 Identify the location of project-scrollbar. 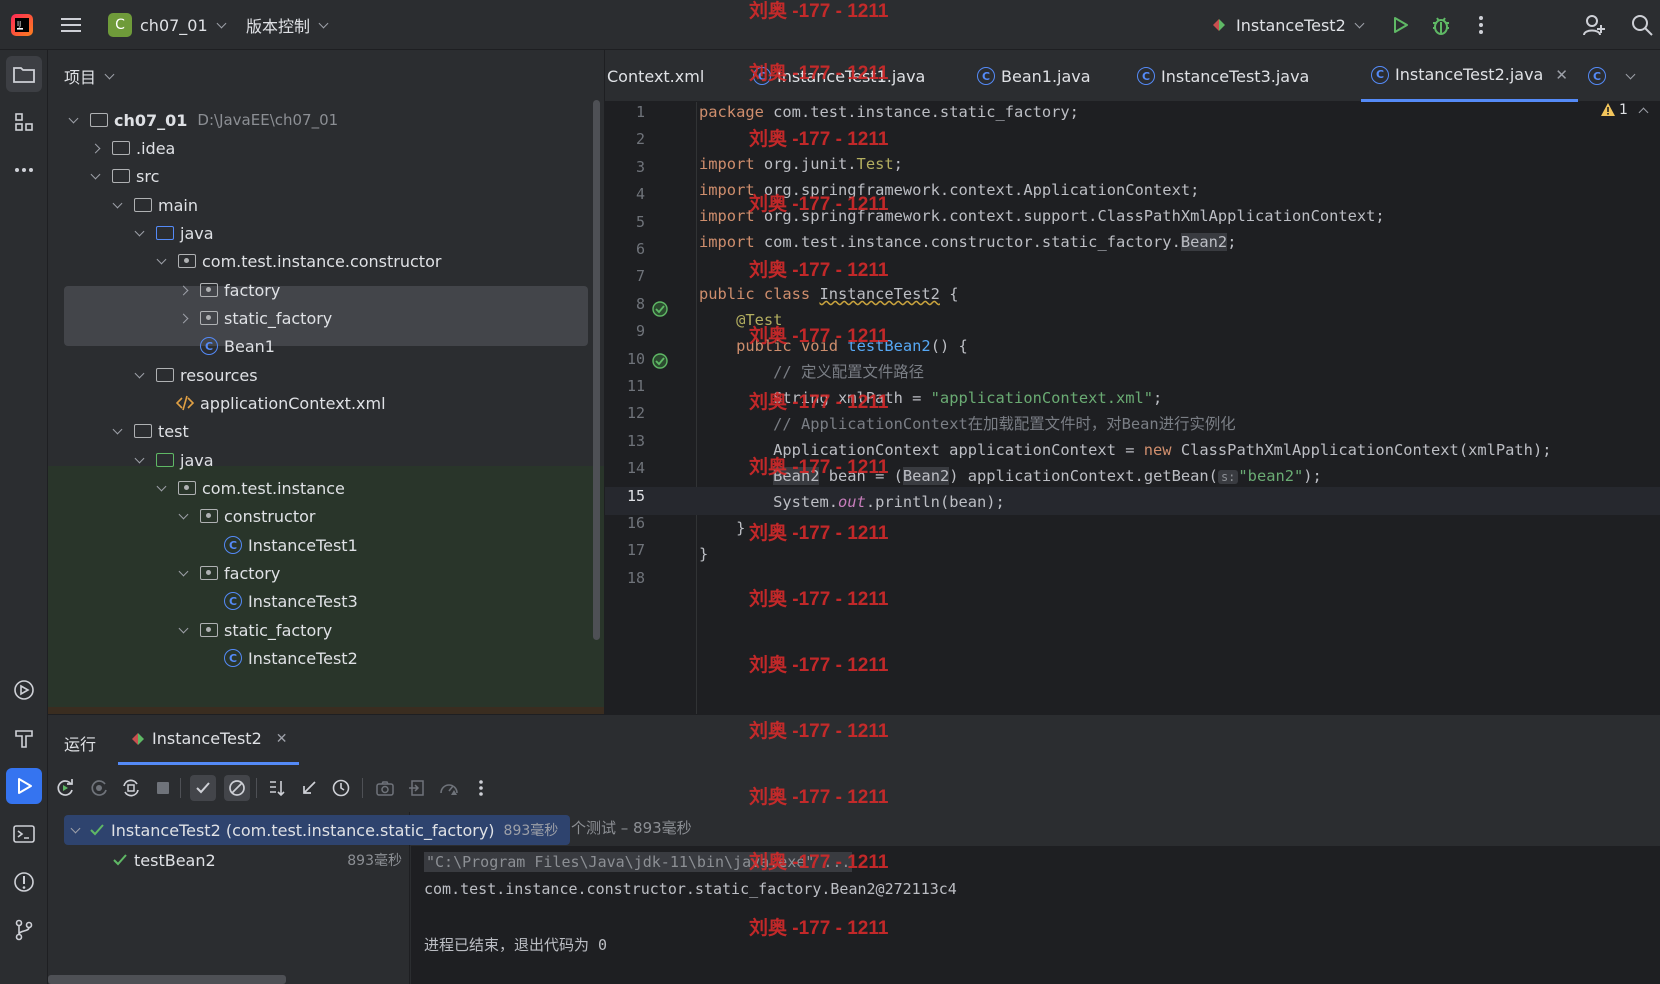
(596, 370).